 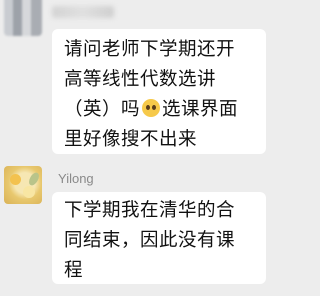 I want to click on blurred-sender-name, so click(x=83, y=12).